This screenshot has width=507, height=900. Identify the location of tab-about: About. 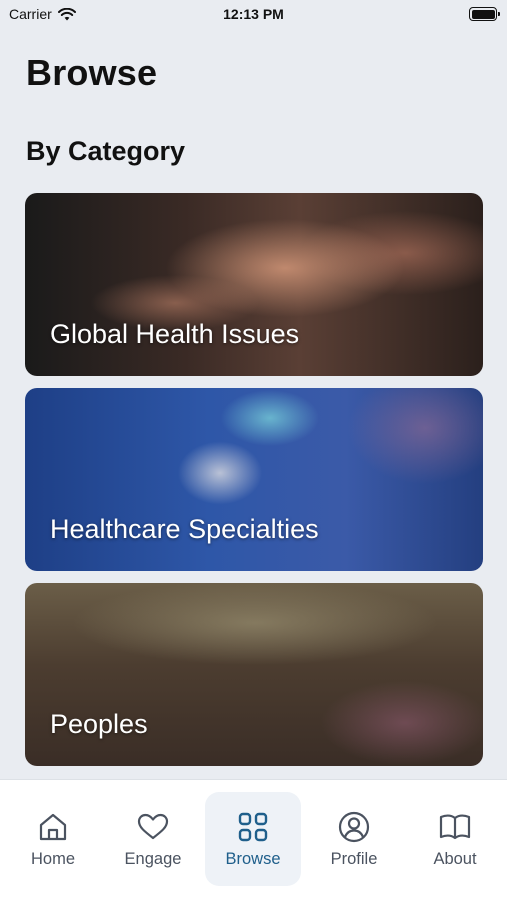
(455, 839).